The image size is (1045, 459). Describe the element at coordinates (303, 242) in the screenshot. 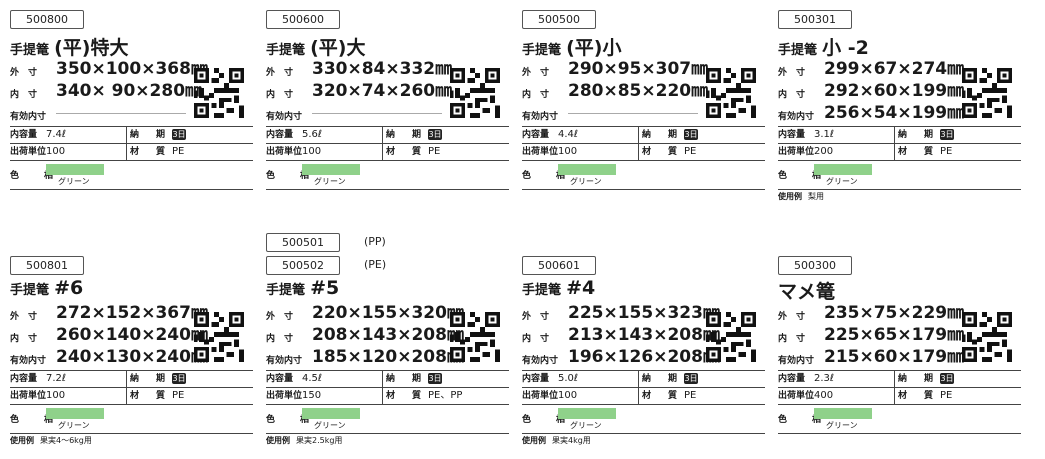

I see `product-code-top: 500501` at that location.